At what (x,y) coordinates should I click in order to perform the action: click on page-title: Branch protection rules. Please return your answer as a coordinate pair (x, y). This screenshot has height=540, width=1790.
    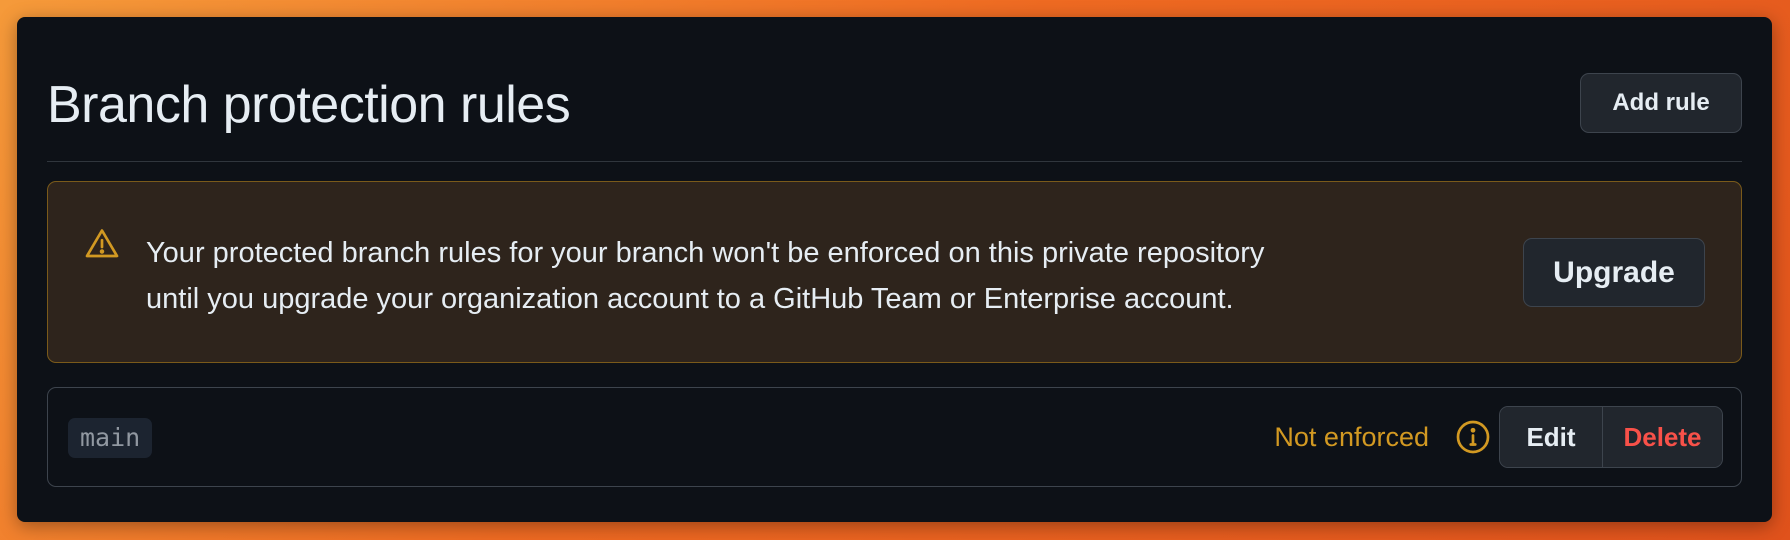
    Looking at the image, I should click on (309, 105).